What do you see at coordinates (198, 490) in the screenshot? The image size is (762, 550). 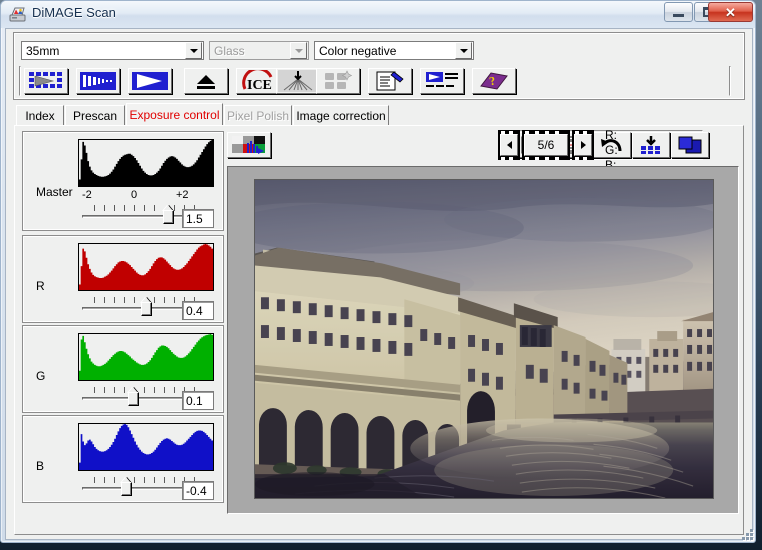 I see `value-box-b: -0.4` at bounding box center [198, 490].